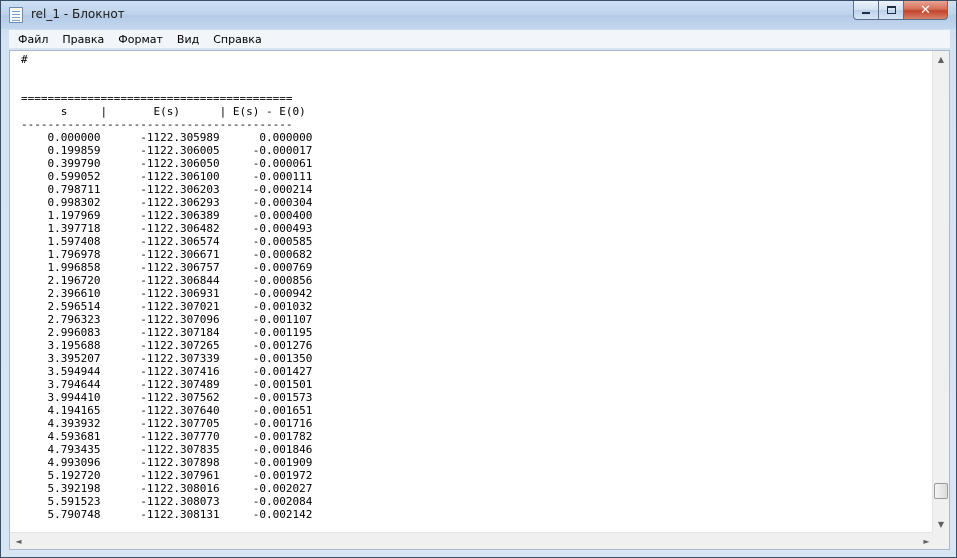 The image size is (957, 558). I want to click on maximize-button, so click(891, 10).